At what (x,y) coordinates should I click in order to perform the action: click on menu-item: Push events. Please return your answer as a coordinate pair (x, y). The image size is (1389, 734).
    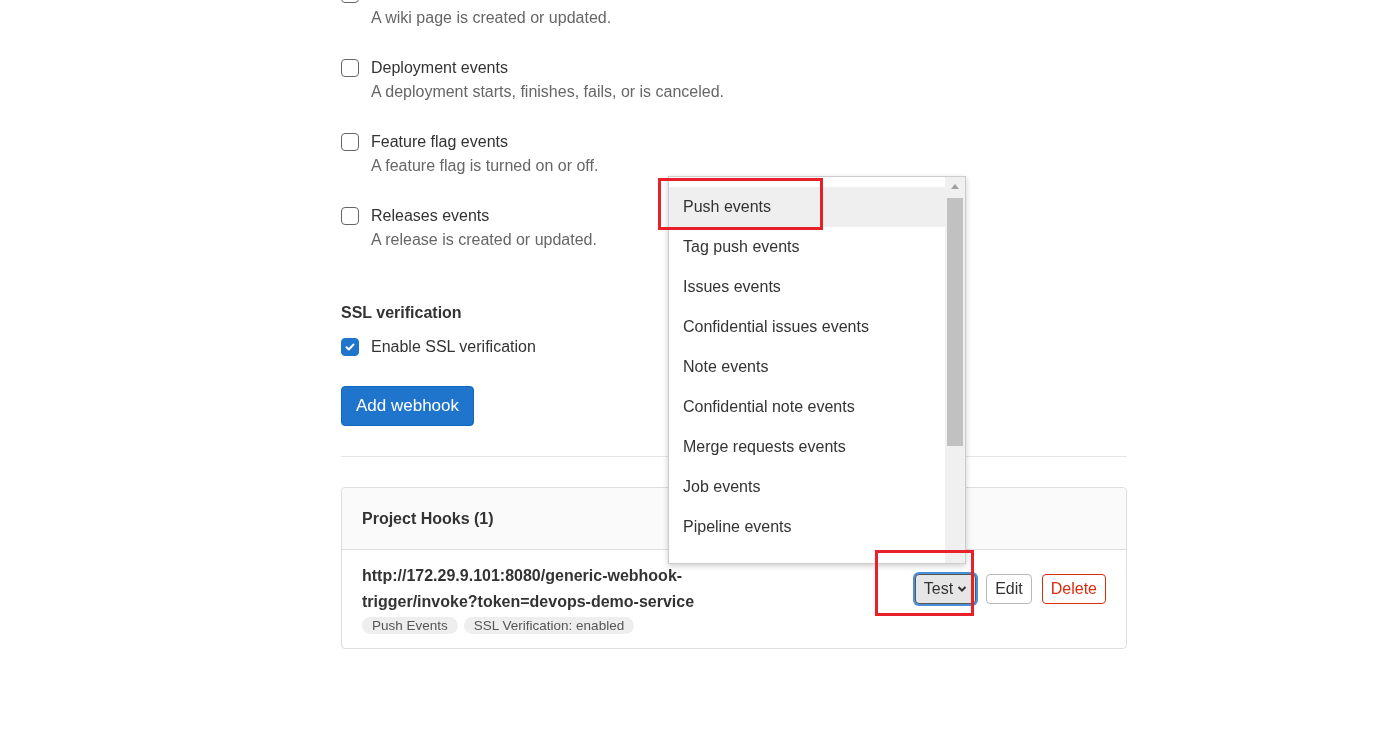
    Looking at the image, I should click on (807, 207).